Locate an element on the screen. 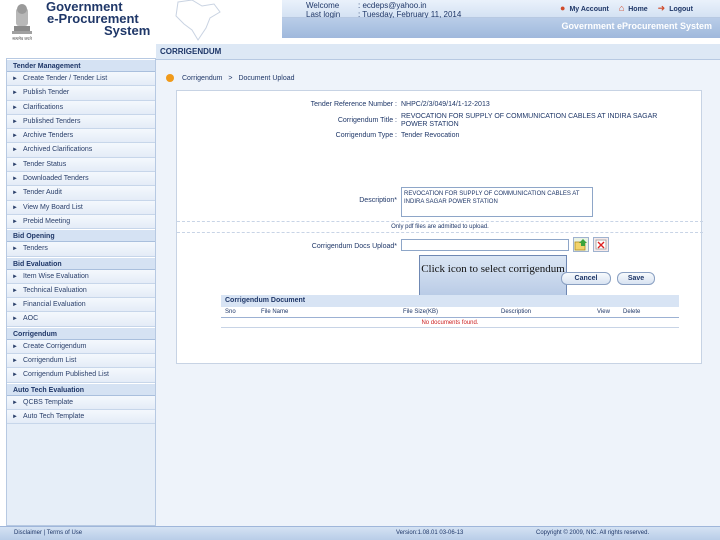 This screenshot has width=720, height=540. sidebar-item-label: View My Board List is located at coordinates (53, 207).